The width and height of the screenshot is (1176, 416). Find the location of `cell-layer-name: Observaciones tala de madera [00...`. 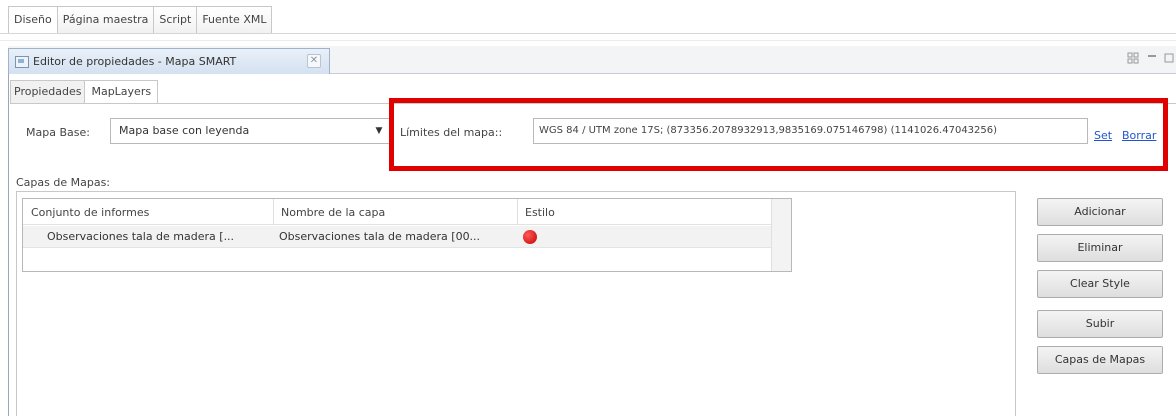

cell-layer-name: Observaciones tala de madera [00... is located at coordinates (380, 236).